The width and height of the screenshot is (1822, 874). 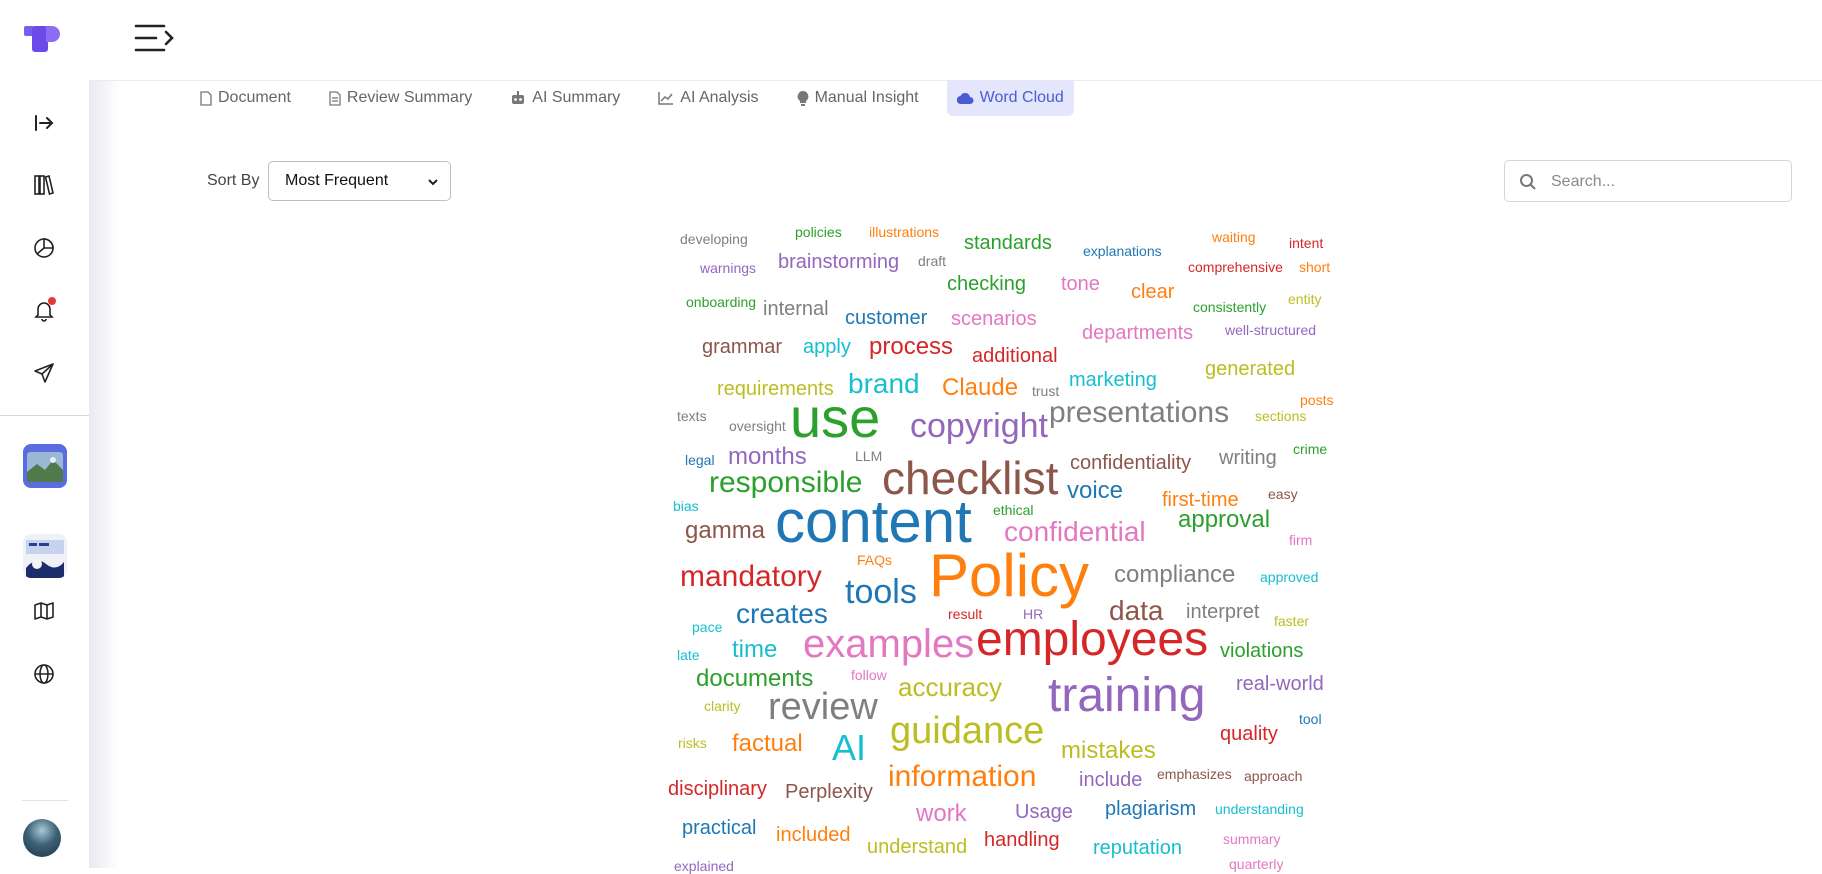 I want to click on word-cloud-word: AI, so click(x=849, y=748).